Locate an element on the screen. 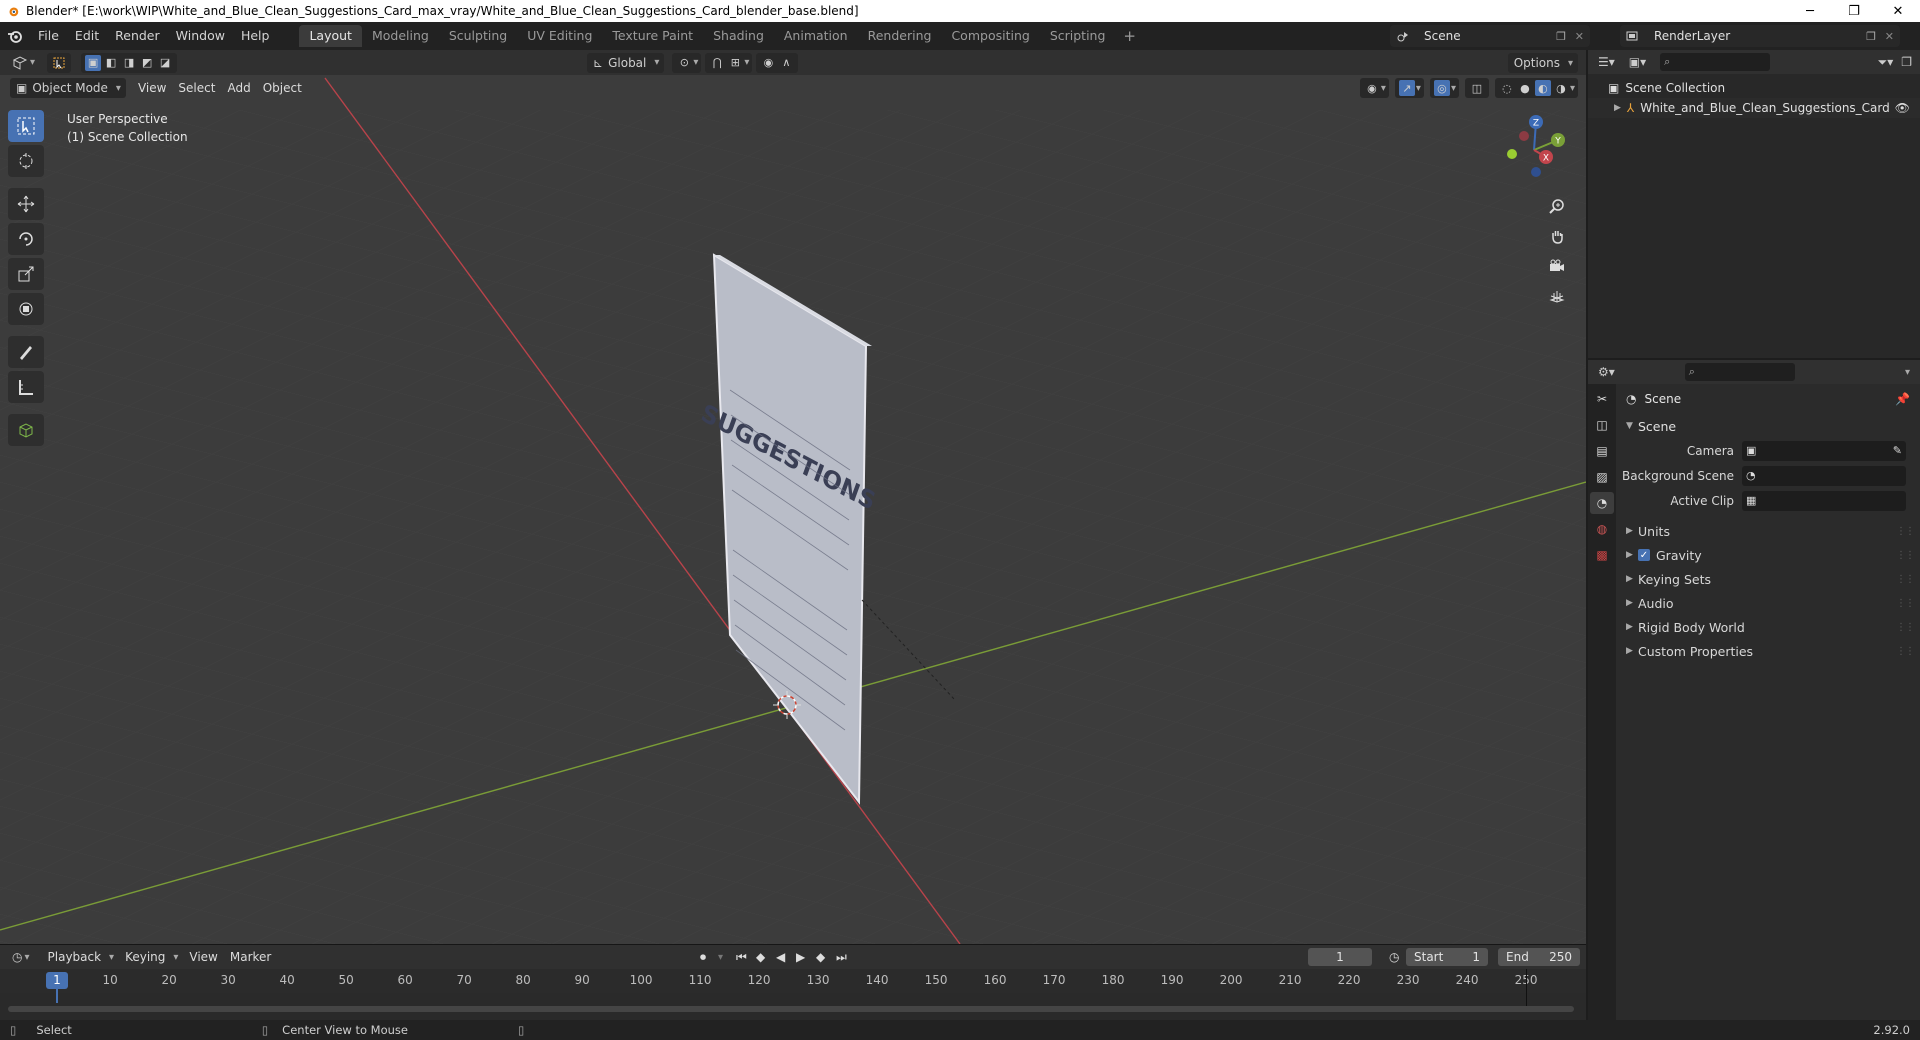 This screenshot has height=1040, width=1920. tab-modeling: Modeling is located at coordinates (400, 36).